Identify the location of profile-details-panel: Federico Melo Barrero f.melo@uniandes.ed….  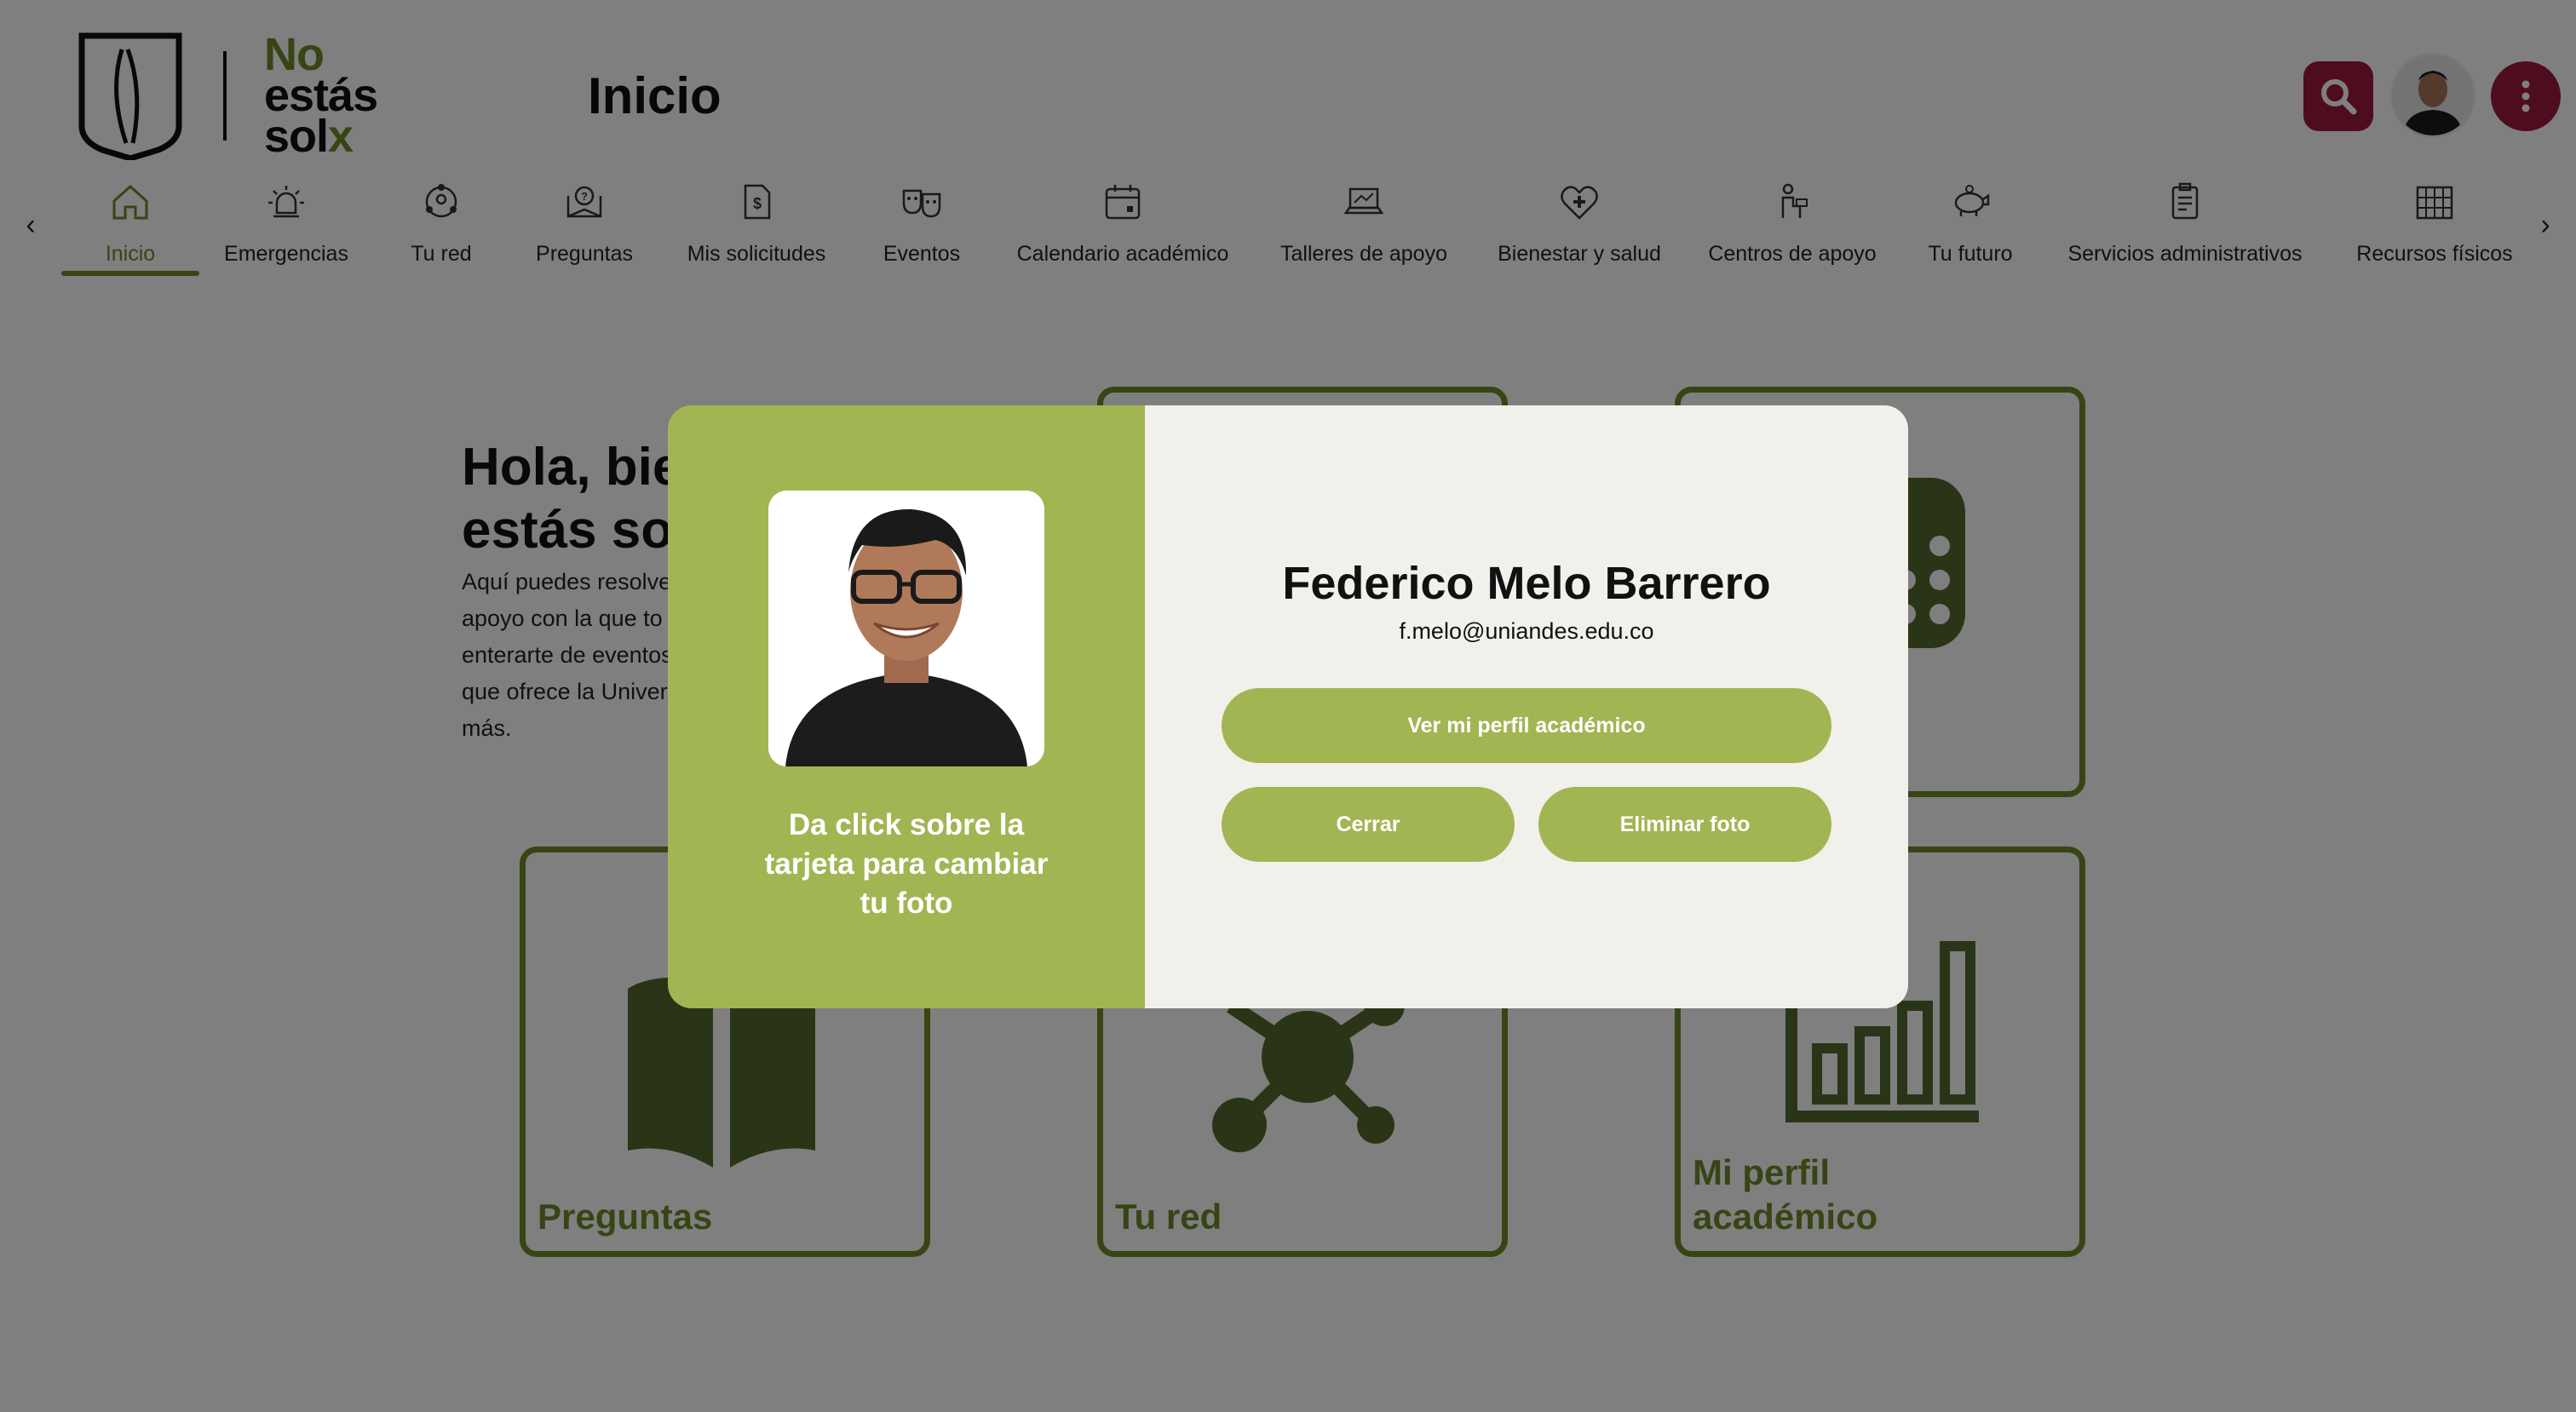
(1527, 706).